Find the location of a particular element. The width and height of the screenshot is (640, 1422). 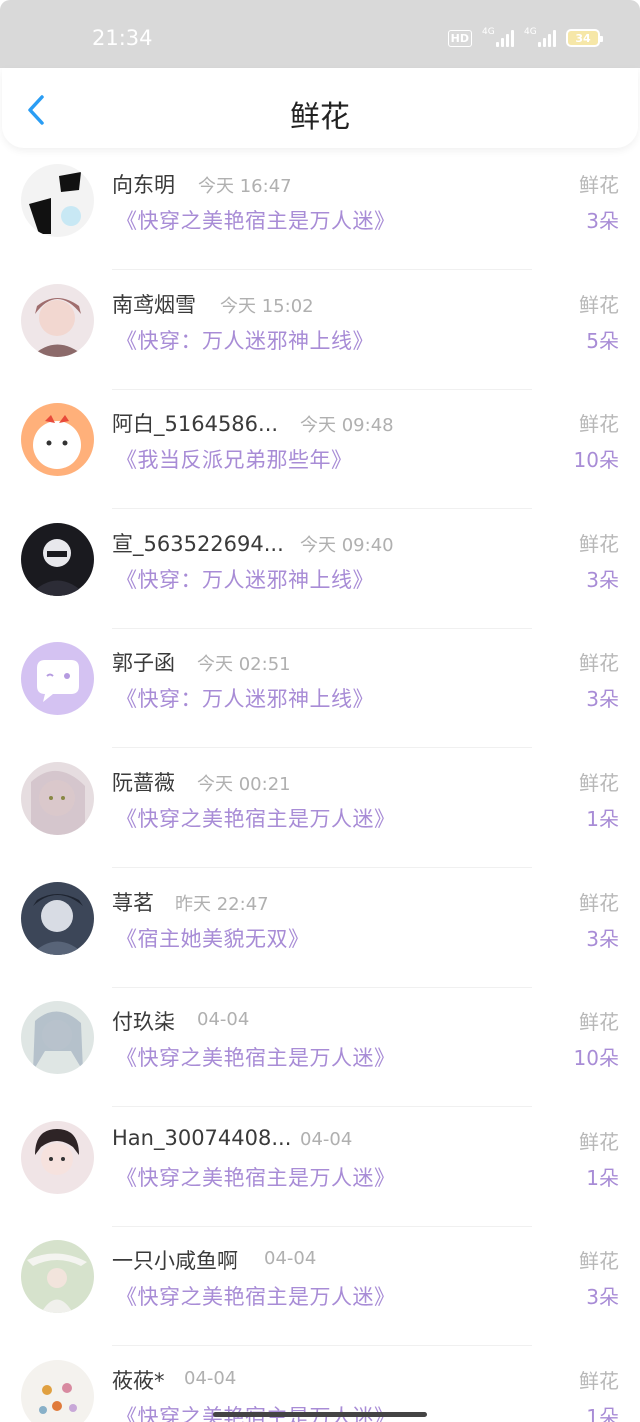

hd-icon: HD is located at coordinates (459, 38).